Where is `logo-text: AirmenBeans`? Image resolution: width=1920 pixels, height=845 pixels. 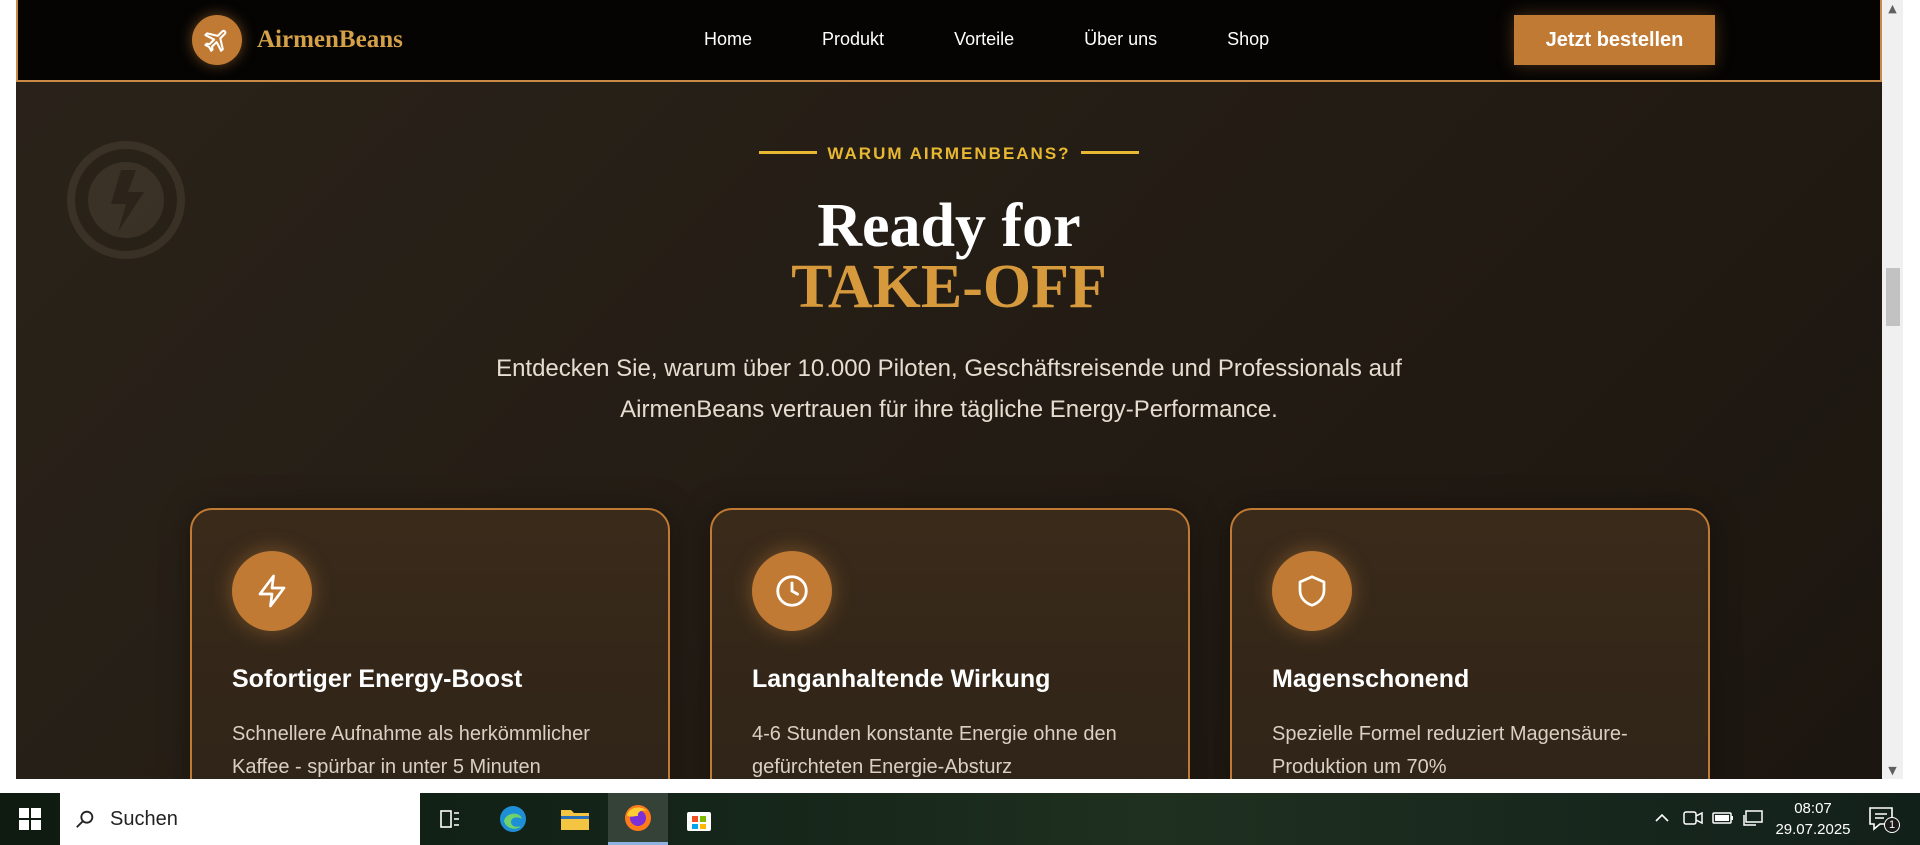 logo-text: AirmenBeans is located at coordinates (330, 40).